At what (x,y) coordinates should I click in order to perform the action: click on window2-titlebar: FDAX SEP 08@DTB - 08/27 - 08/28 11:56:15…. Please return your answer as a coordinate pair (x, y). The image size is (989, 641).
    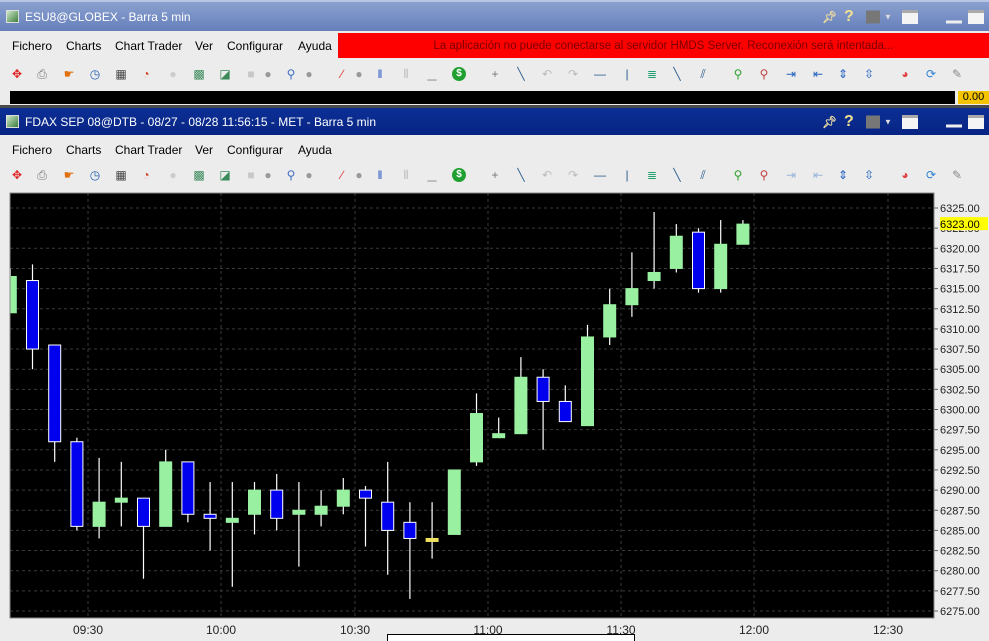
    Looking at the image, I should click on (494, 121).